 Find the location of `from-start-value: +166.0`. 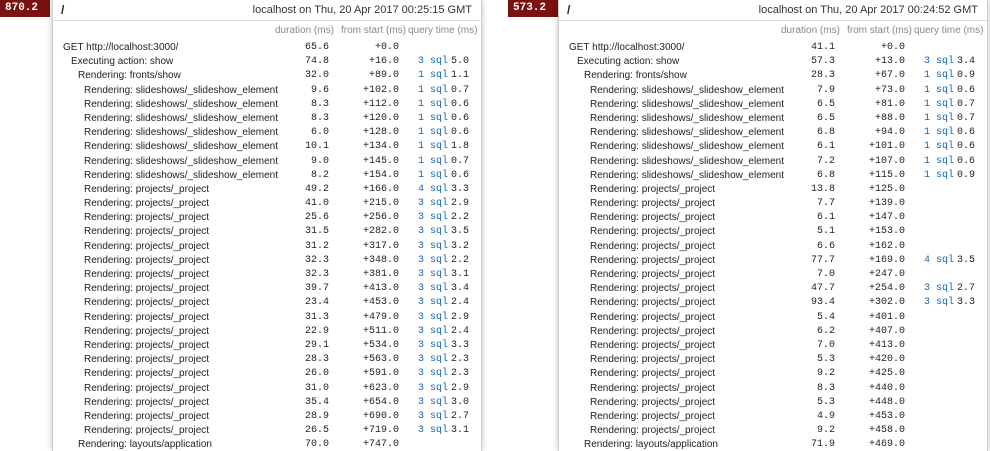

from-start-value: +166.0 is located at coordinates (380, 189).